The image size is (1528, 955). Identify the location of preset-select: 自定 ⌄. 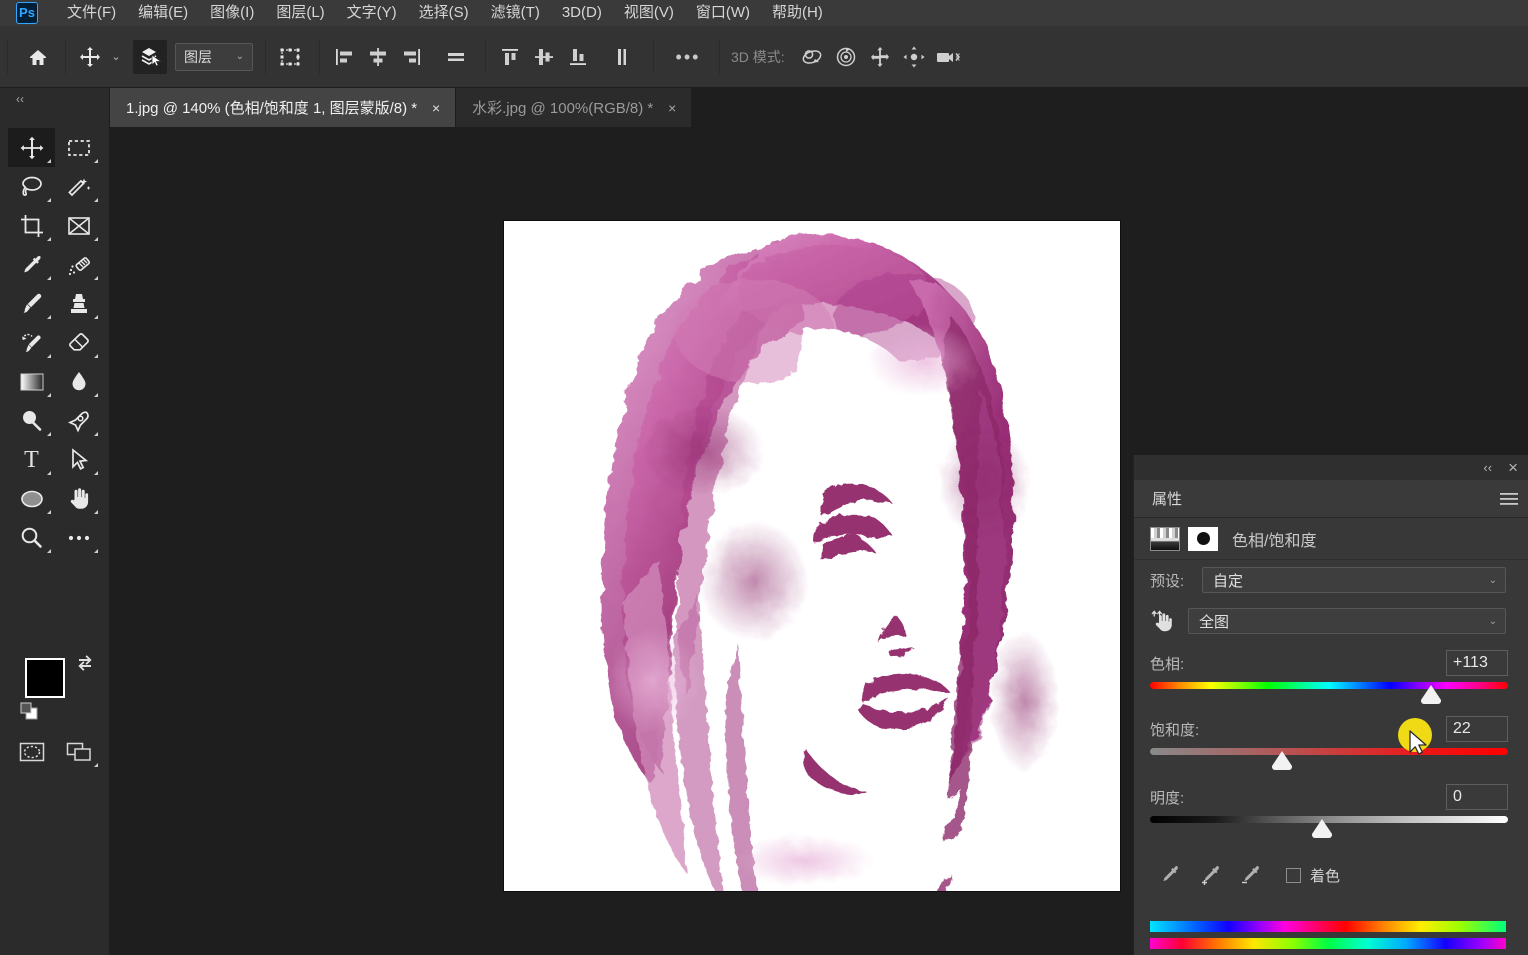
(1354, 580).